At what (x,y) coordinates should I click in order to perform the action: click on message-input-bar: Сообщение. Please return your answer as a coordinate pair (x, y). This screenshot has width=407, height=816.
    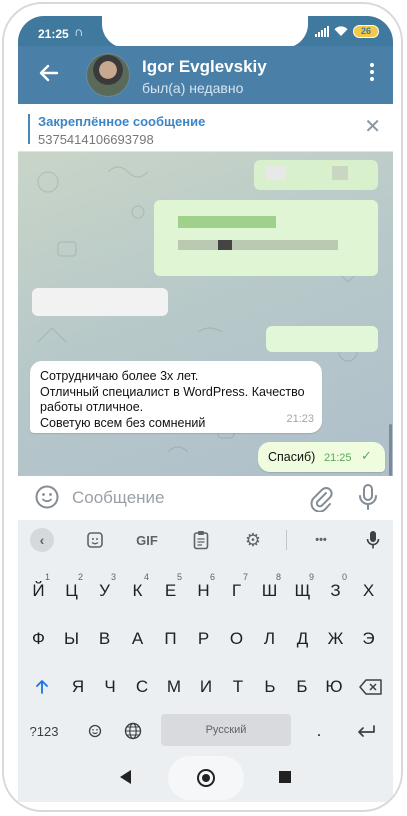
    Looking at the image, I should click on (205, 498).